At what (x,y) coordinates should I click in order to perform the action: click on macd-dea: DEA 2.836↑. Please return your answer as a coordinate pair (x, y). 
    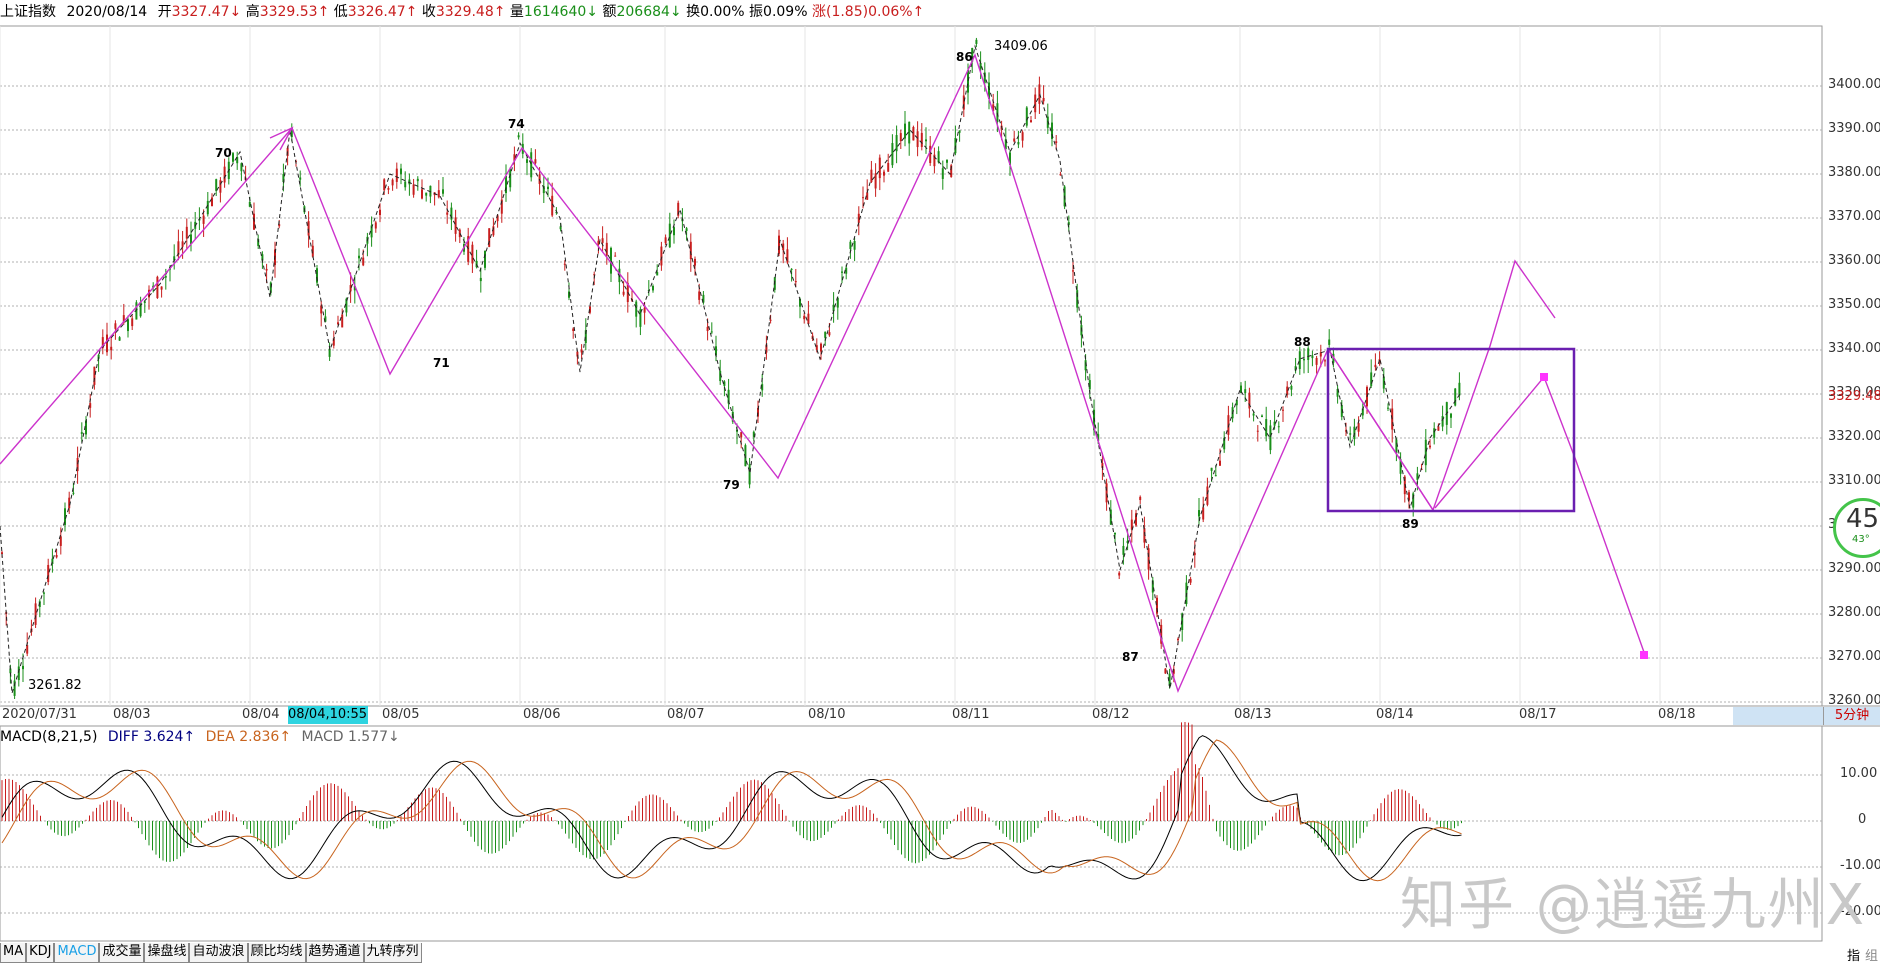
    Looking at the image, I should click on (248, 737).